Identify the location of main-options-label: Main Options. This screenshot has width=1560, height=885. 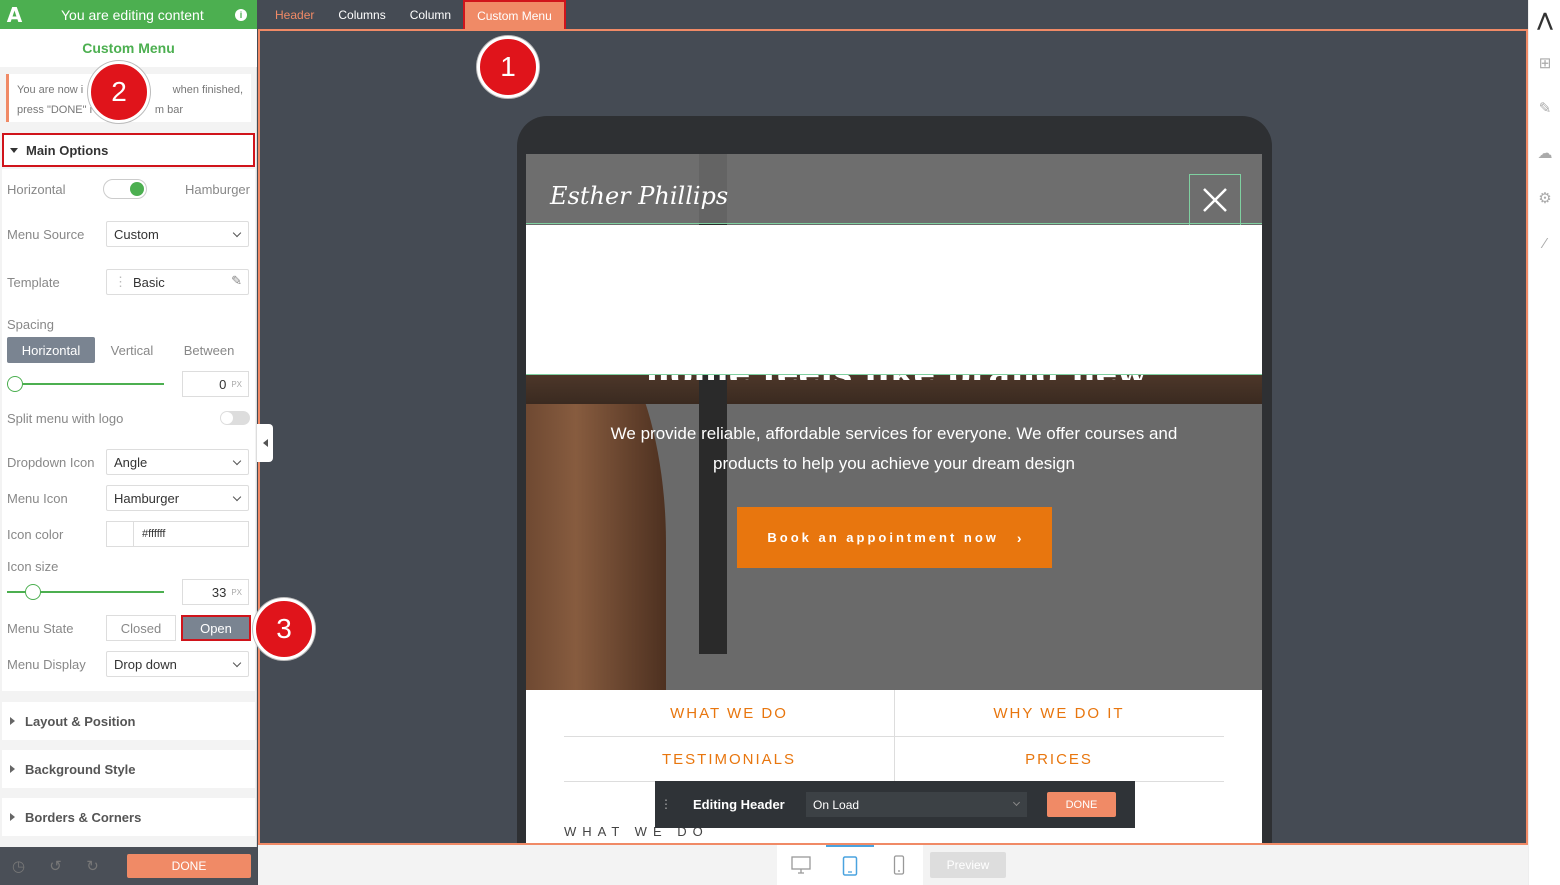
(67, 150).